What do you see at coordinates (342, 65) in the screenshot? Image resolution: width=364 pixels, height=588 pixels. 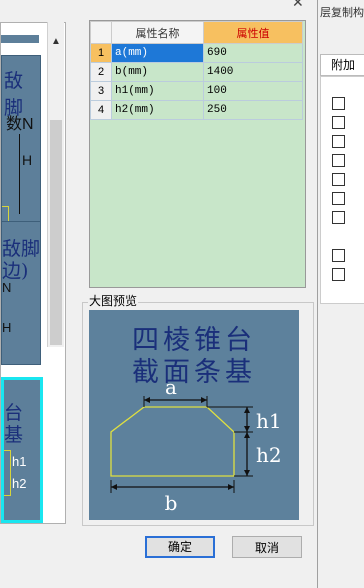 I see `column-header-extra: 附加` at bounding box center [342, 65].